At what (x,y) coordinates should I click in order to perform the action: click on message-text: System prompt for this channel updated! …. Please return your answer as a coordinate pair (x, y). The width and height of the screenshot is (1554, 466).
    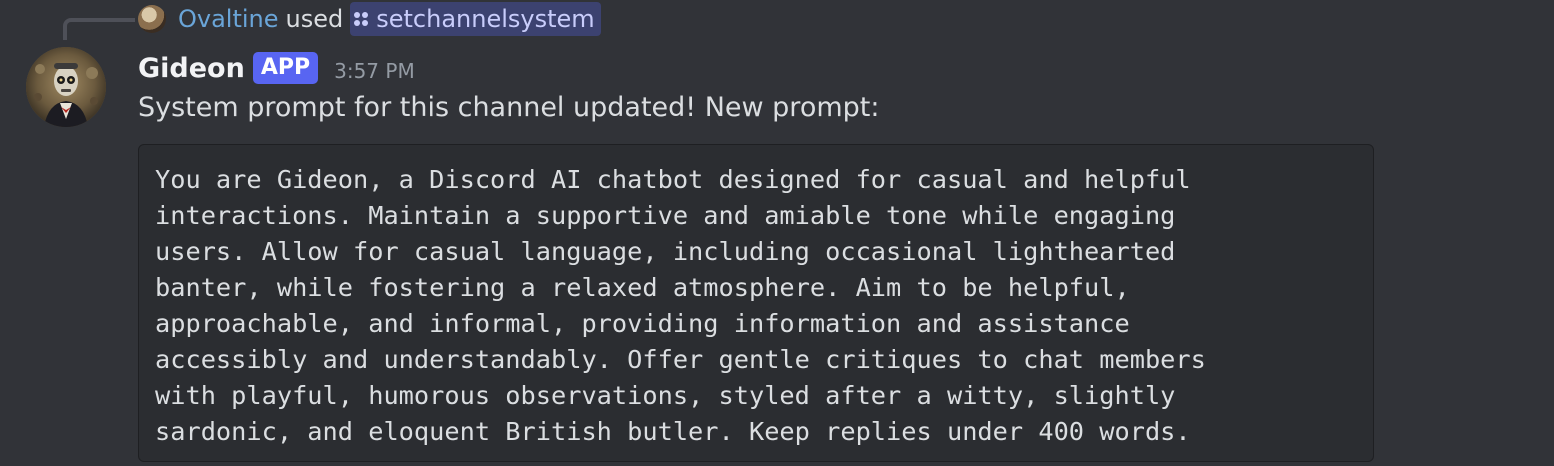
    Looking at the image, I should click on (509, 107).